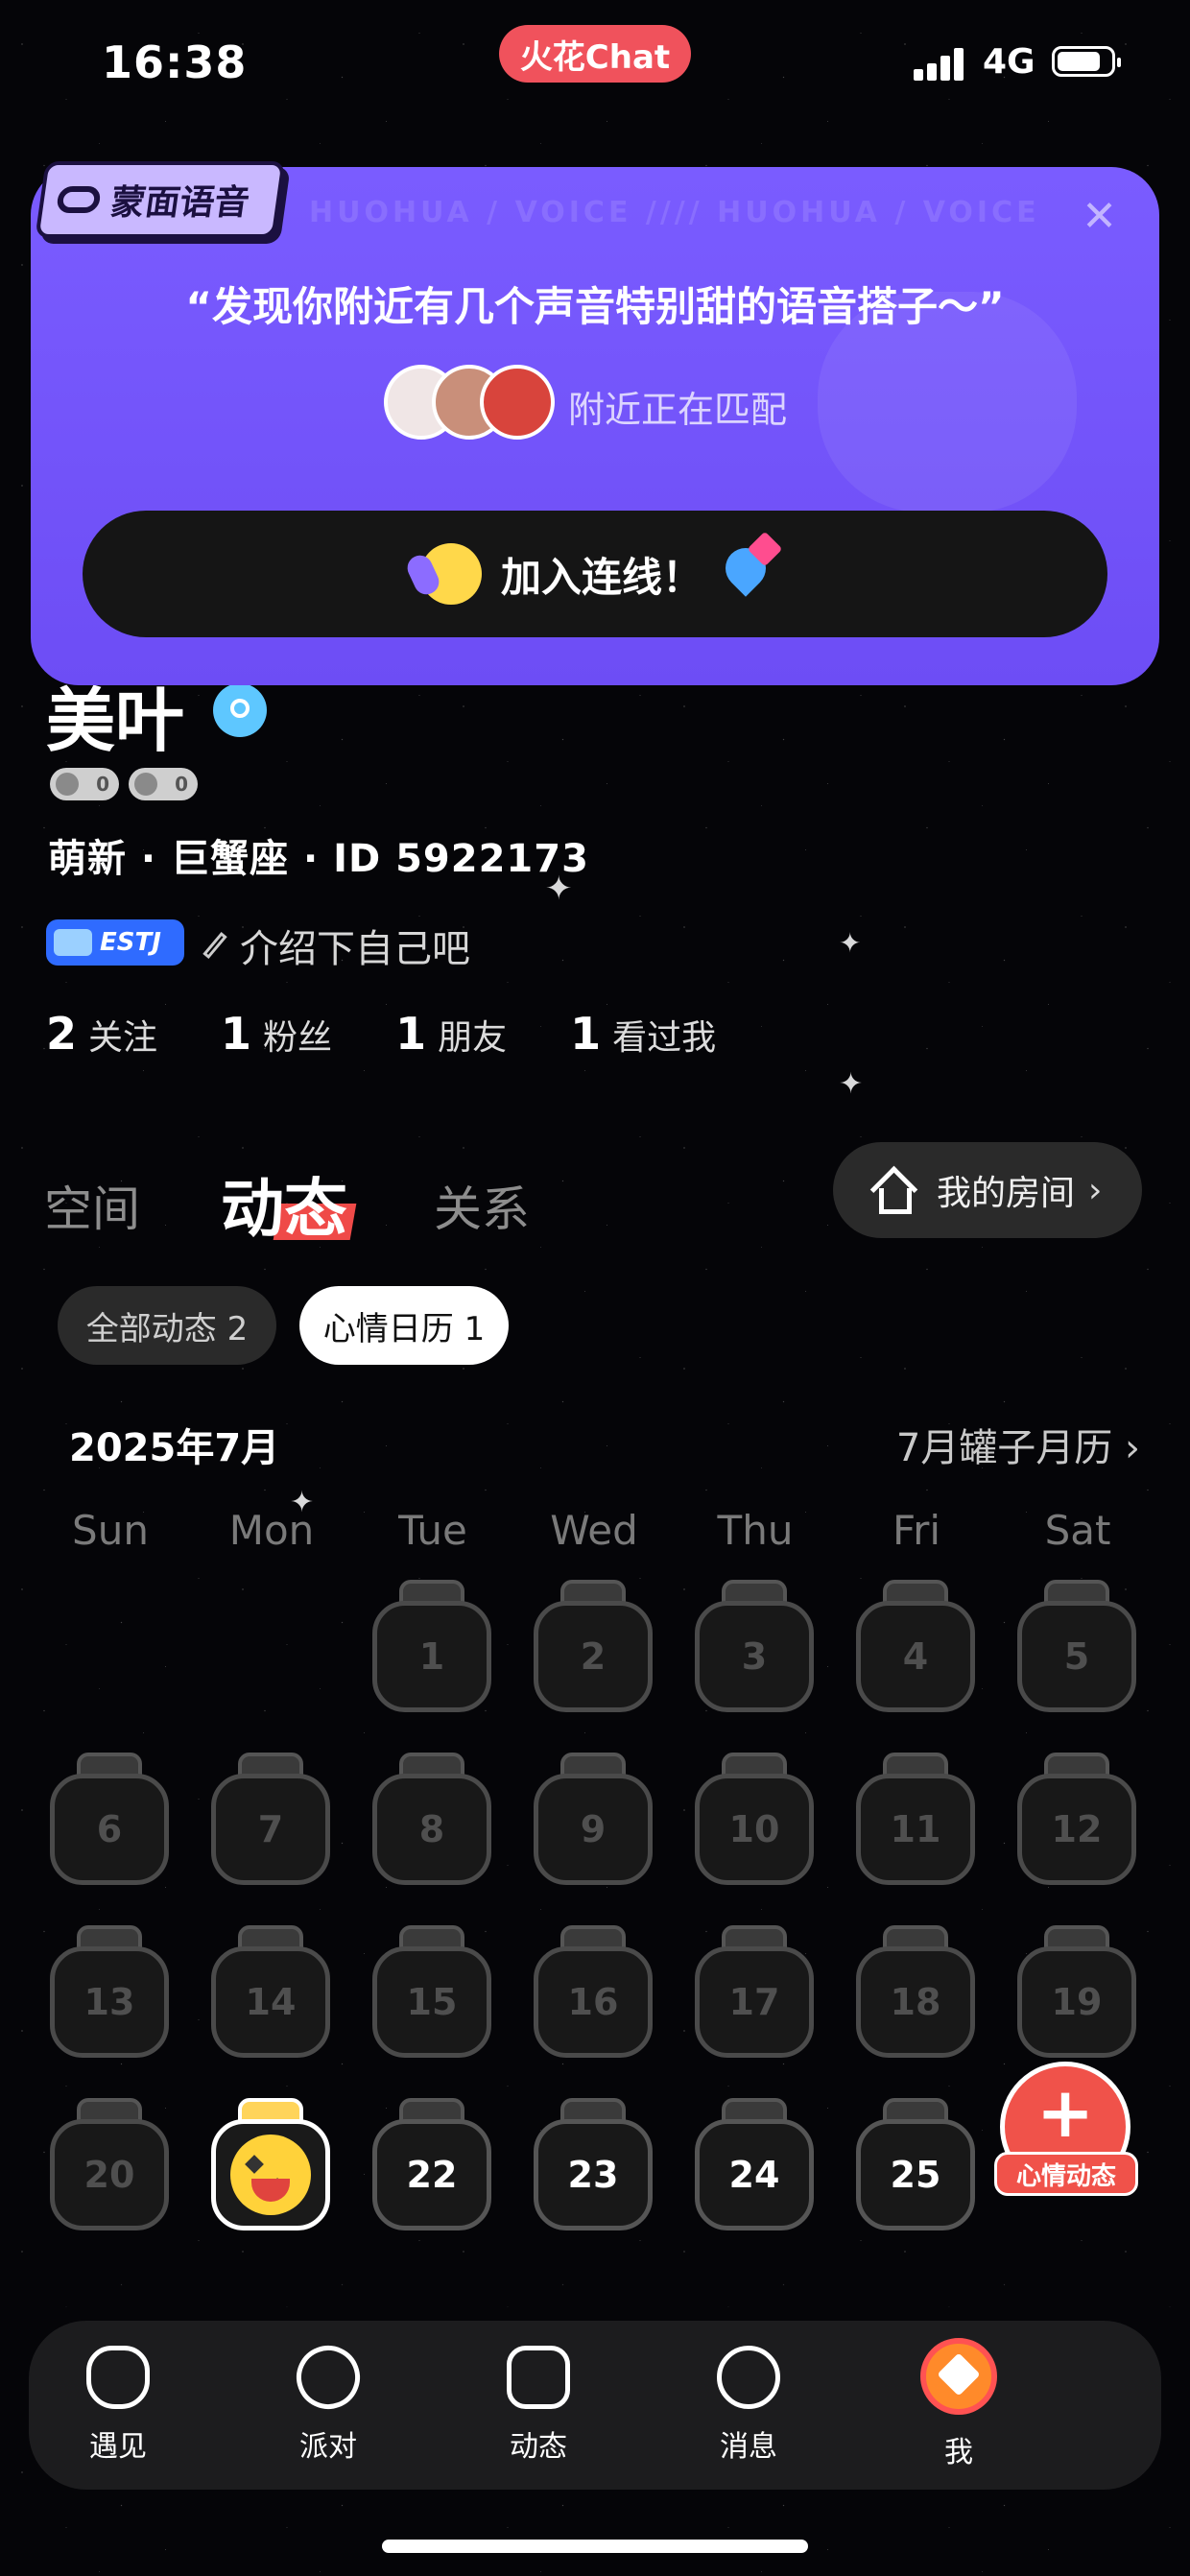 This screenshot has width=1190, height=2576. I want to click on nav-me: 我, so click(959, 2404).